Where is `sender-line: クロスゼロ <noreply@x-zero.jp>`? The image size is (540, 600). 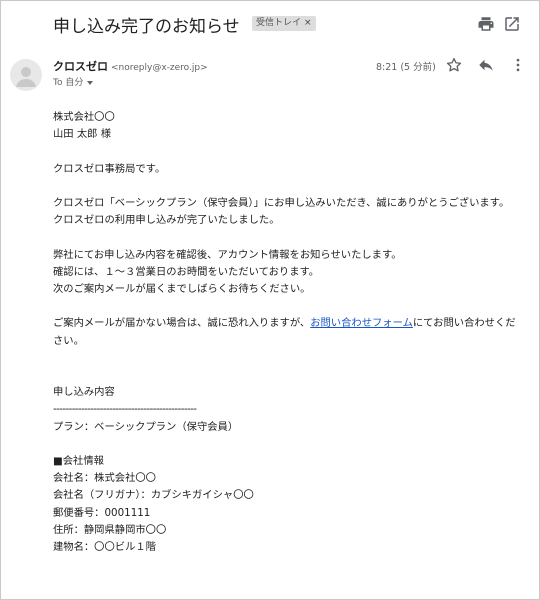
sender-line: クロスゼロ <noreply@x-zero.jp> is located at coordinates (130, 66).